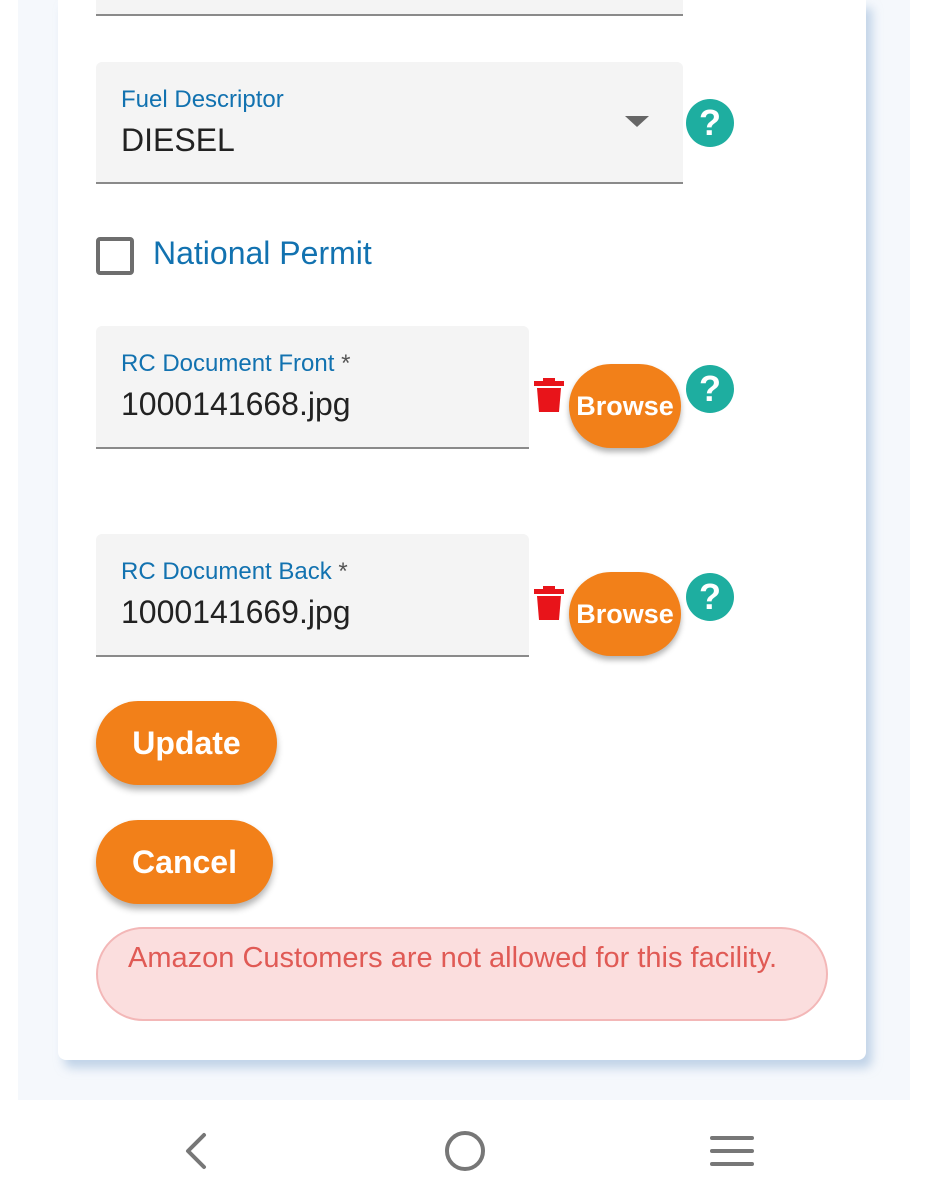 The width and height of the screenshot is (930, 1200). What do you see at coordinates (389, 8) in the screenshot?
I see `previous-field` at bounding box center [389, 8].